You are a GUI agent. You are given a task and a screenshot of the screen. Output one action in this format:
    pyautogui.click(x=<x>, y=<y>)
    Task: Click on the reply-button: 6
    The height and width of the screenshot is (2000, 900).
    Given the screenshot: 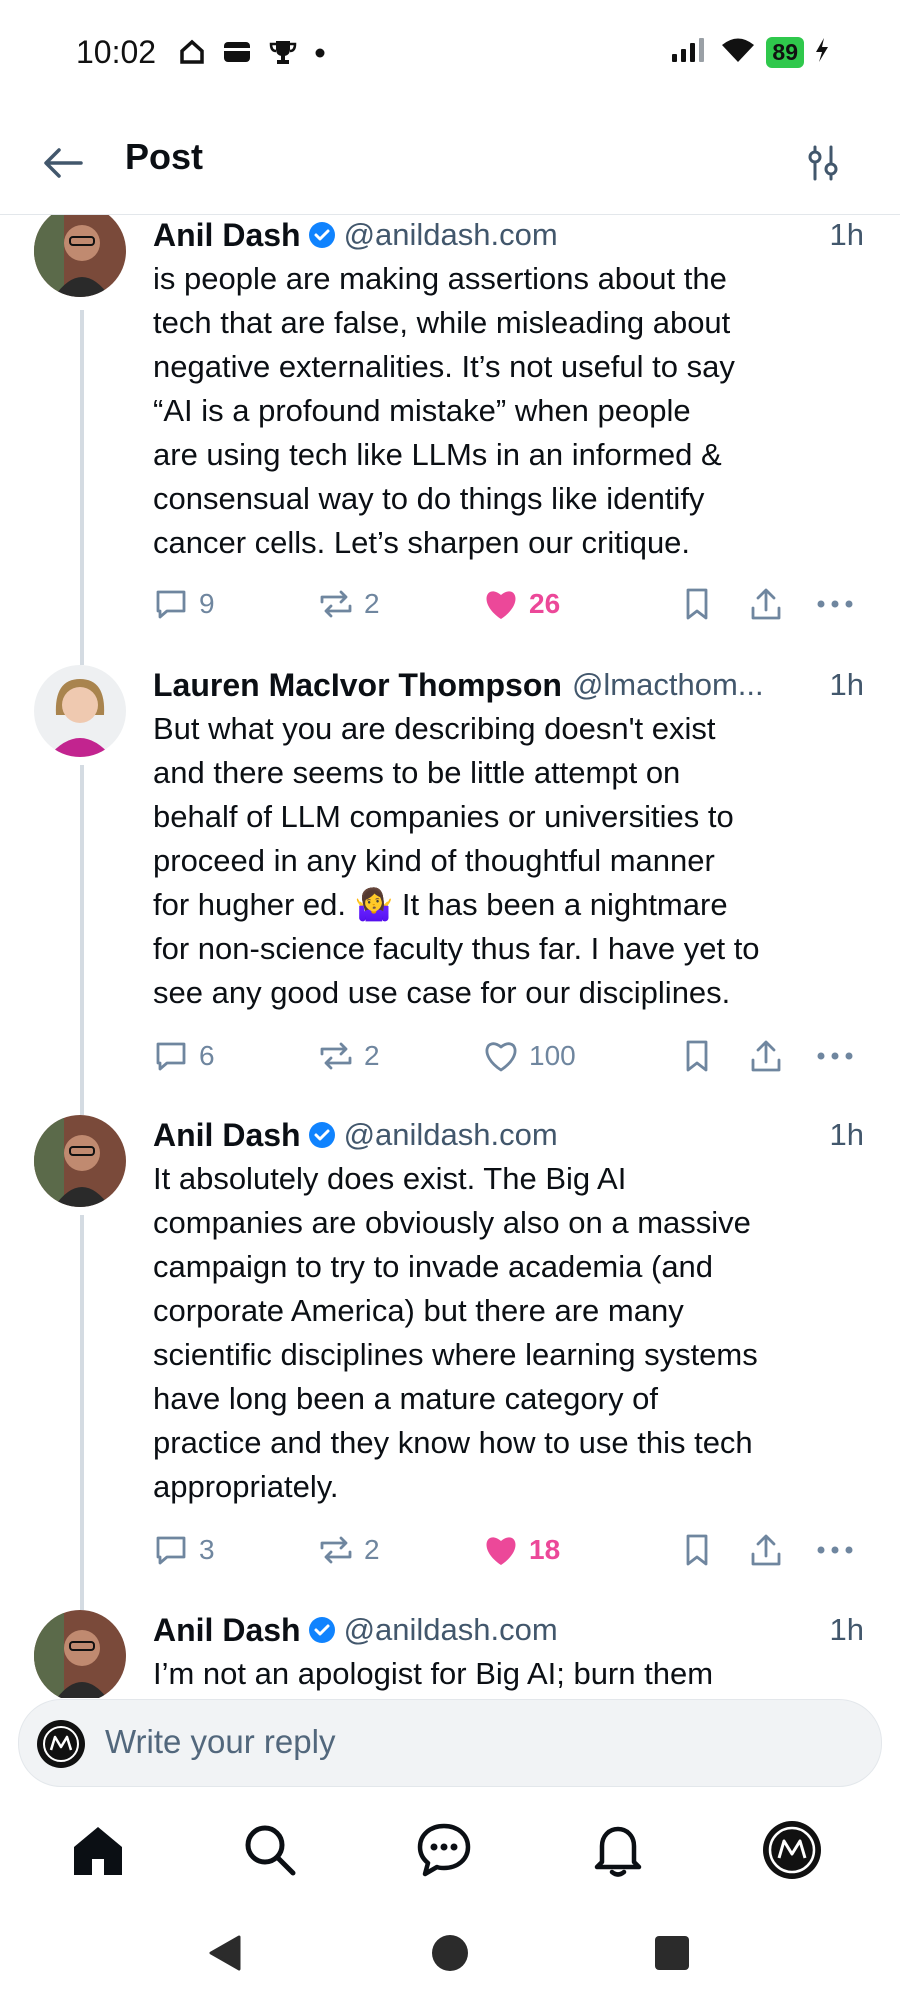 What is the action you would take?
    pyautogui.click(x=184, y=1056)
    